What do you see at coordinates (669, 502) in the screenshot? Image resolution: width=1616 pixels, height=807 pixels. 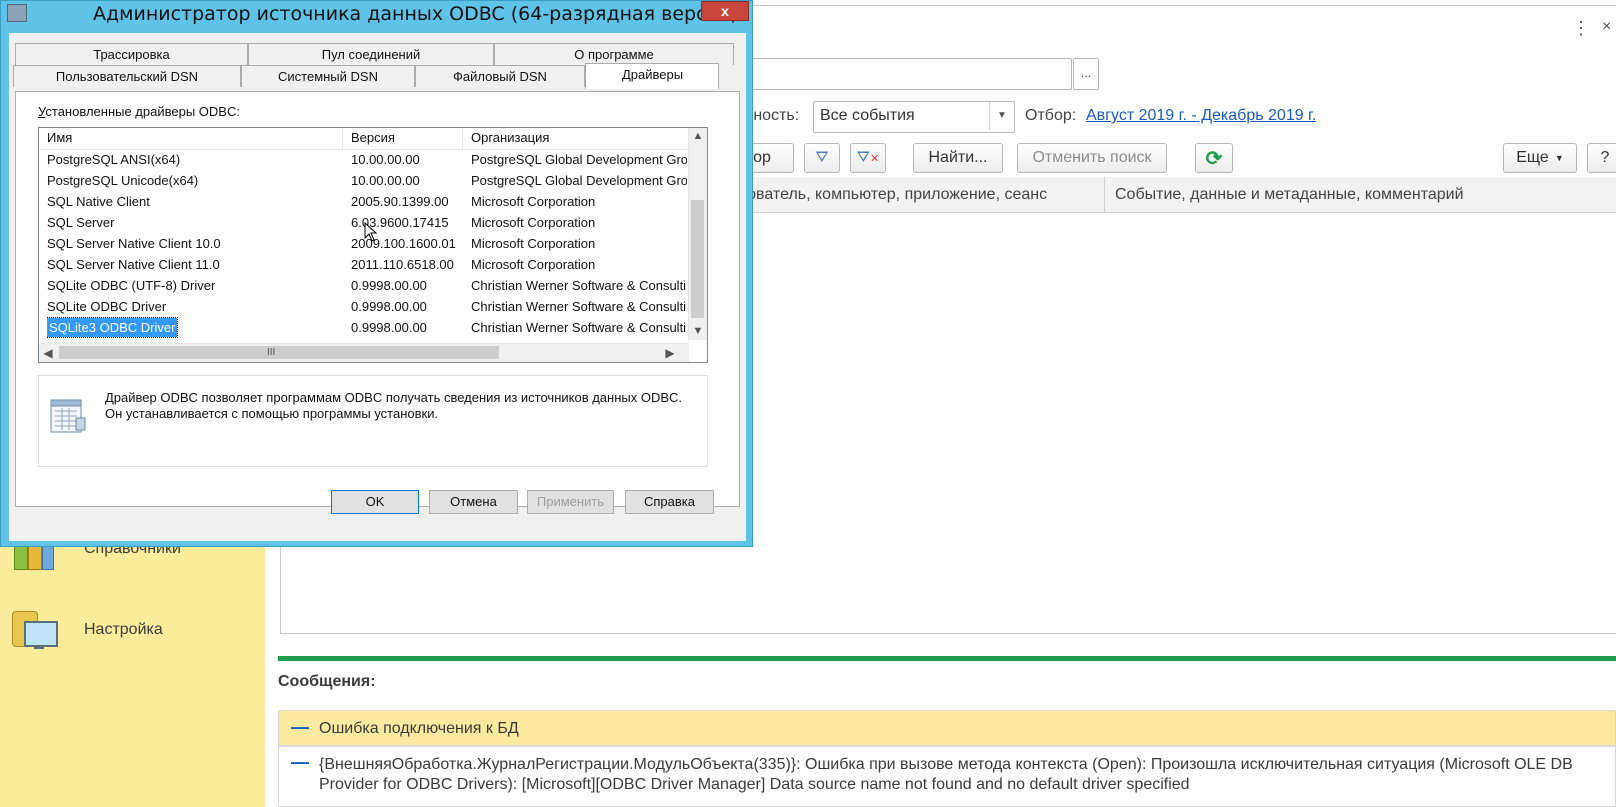 I see `help-button: Справка` at bounding box center [669, 502].